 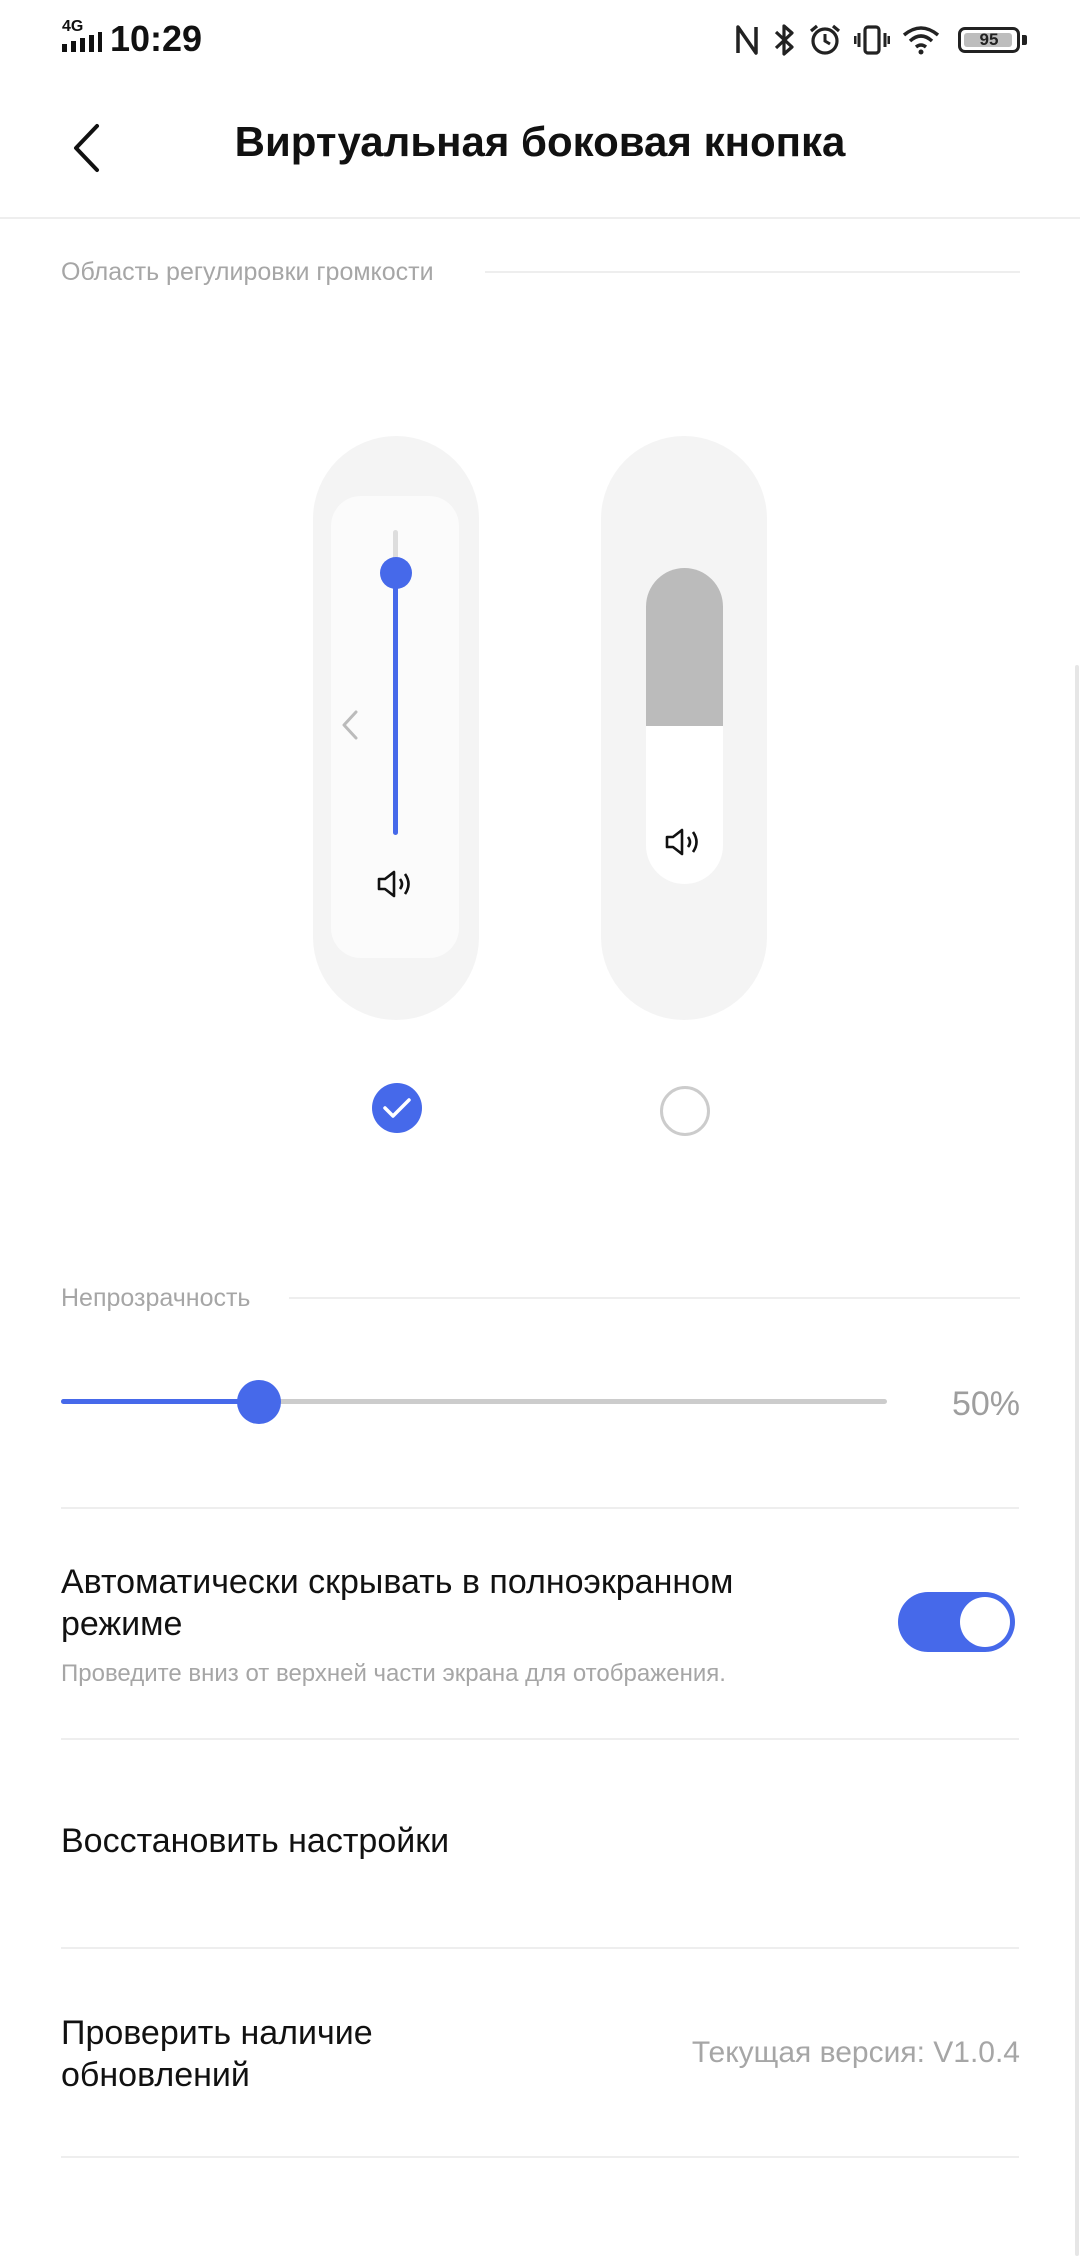 I want to click on status-icons: 95, so click(x=880, y=40).